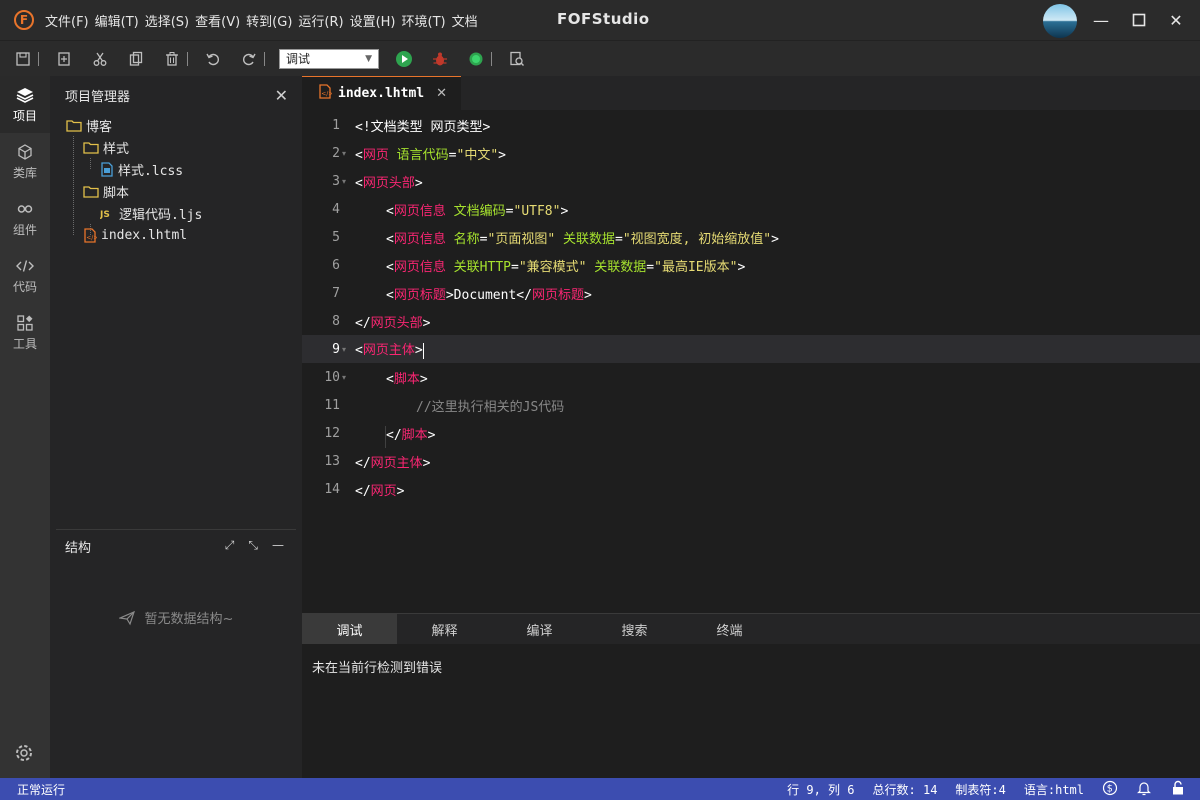  I want to click on maximize-icon, so click(1139, 20).